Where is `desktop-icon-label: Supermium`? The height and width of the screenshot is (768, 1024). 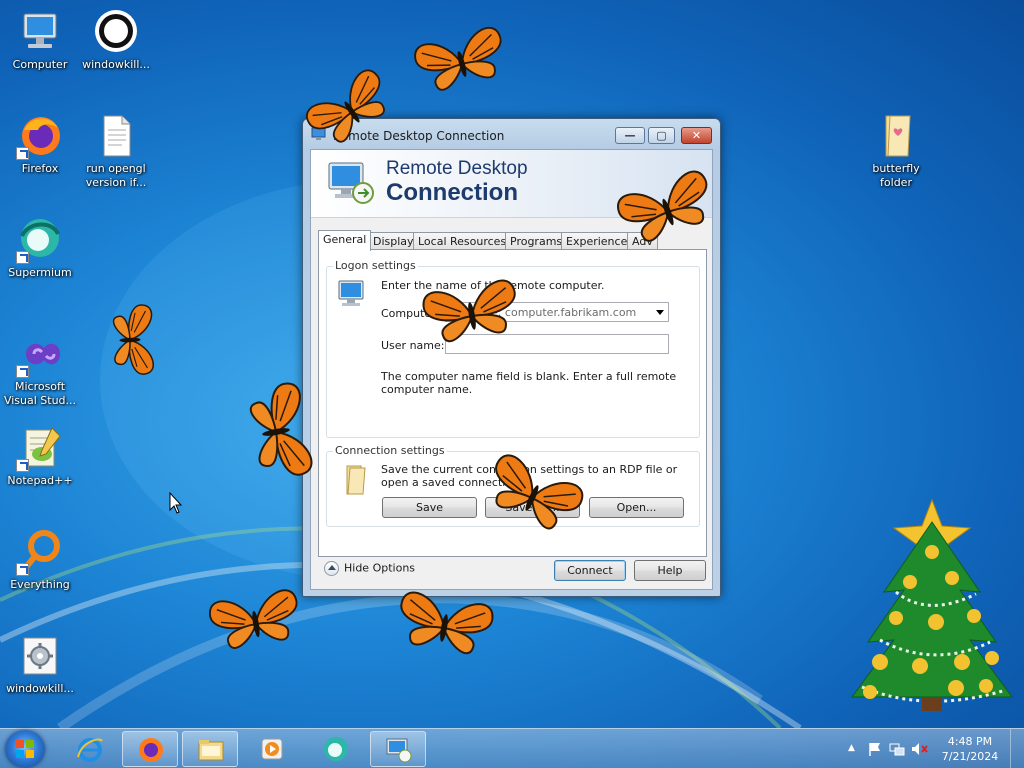
desktop-icon-label: Supermium is located at coordinates (40, 272).